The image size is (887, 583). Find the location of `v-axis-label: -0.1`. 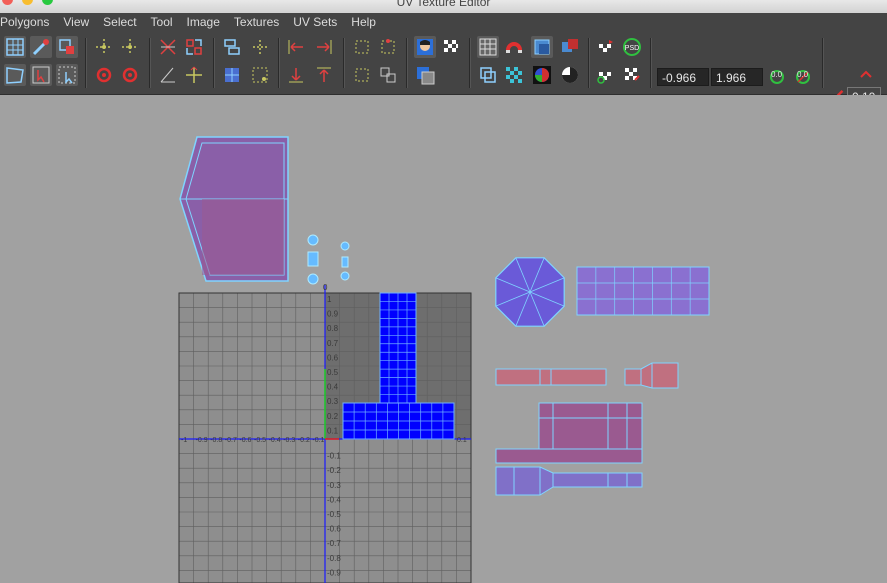

v-axis-label: -0.1 is located at coordinates (334, 456).